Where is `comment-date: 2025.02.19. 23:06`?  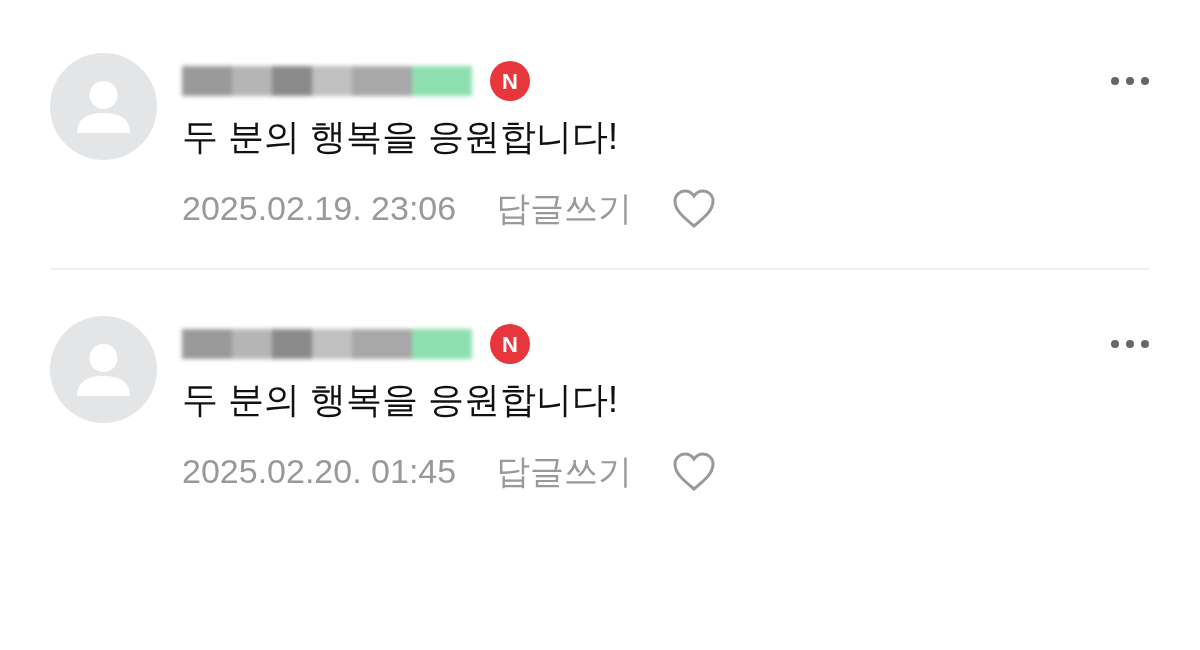
comment-date: 2025.02.19. 23:06 is located at coordinates (319, 208).